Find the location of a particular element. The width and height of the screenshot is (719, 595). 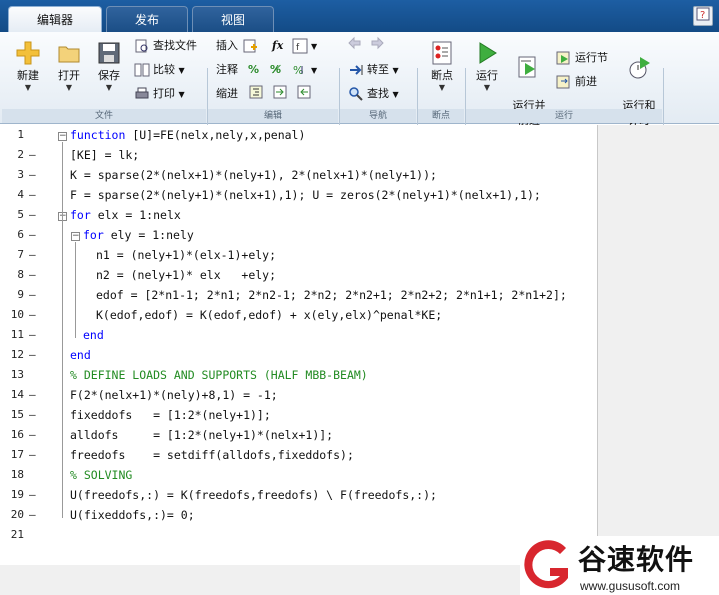

find-button: 查找 ▼ is located at coordinates (373, 94).